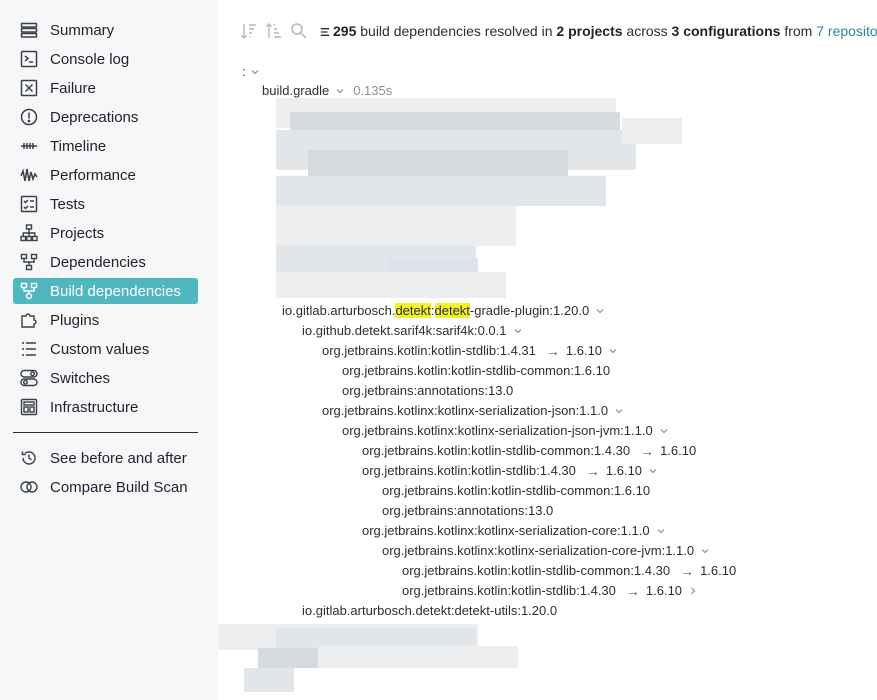 This screenshot has height=700, width=877. I want to click on sort-descending-icon, so click(249, 31).